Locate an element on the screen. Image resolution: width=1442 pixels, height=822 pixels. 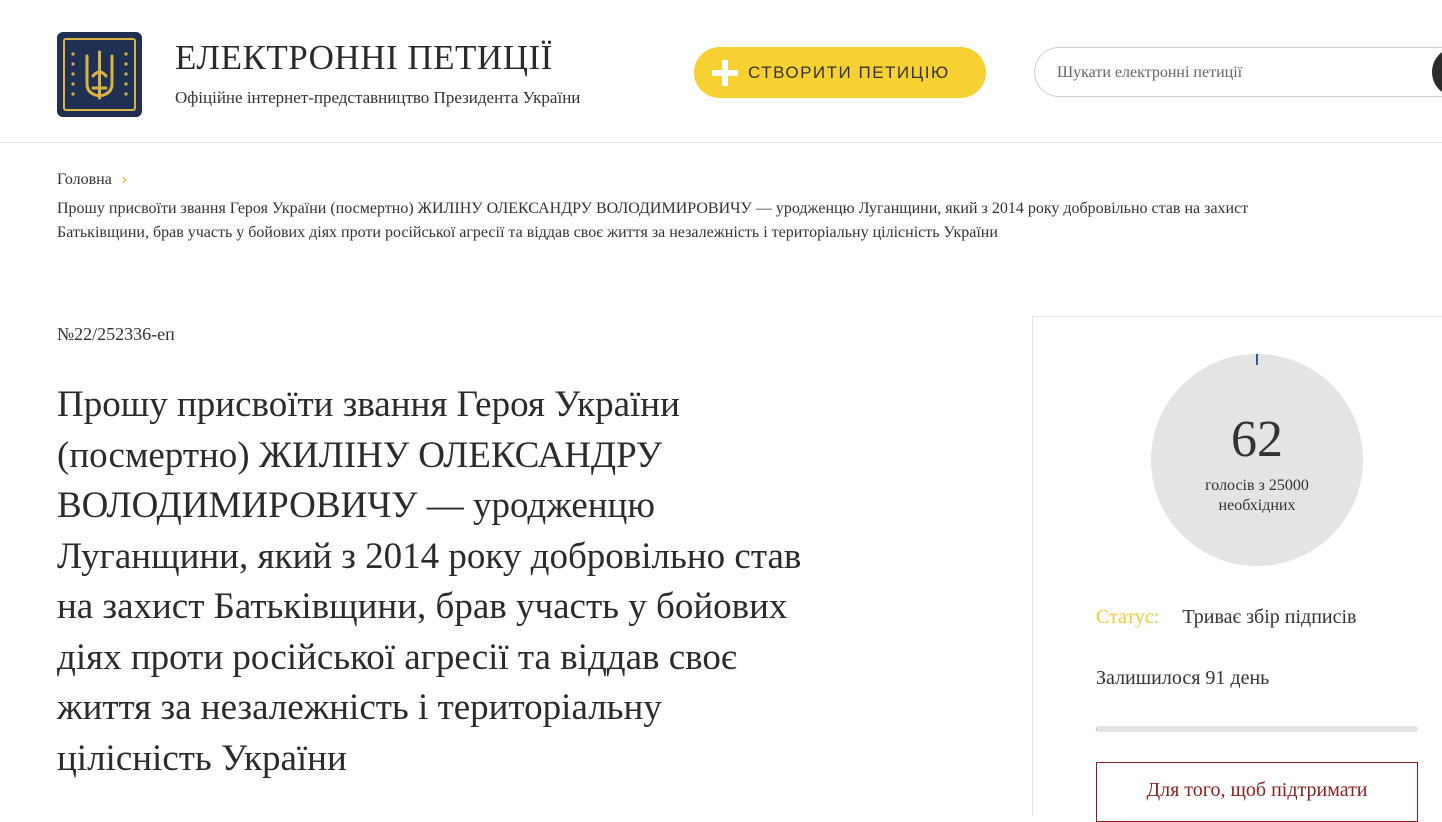
breadcrumb: Головна › is located at coordinates (92, 180).